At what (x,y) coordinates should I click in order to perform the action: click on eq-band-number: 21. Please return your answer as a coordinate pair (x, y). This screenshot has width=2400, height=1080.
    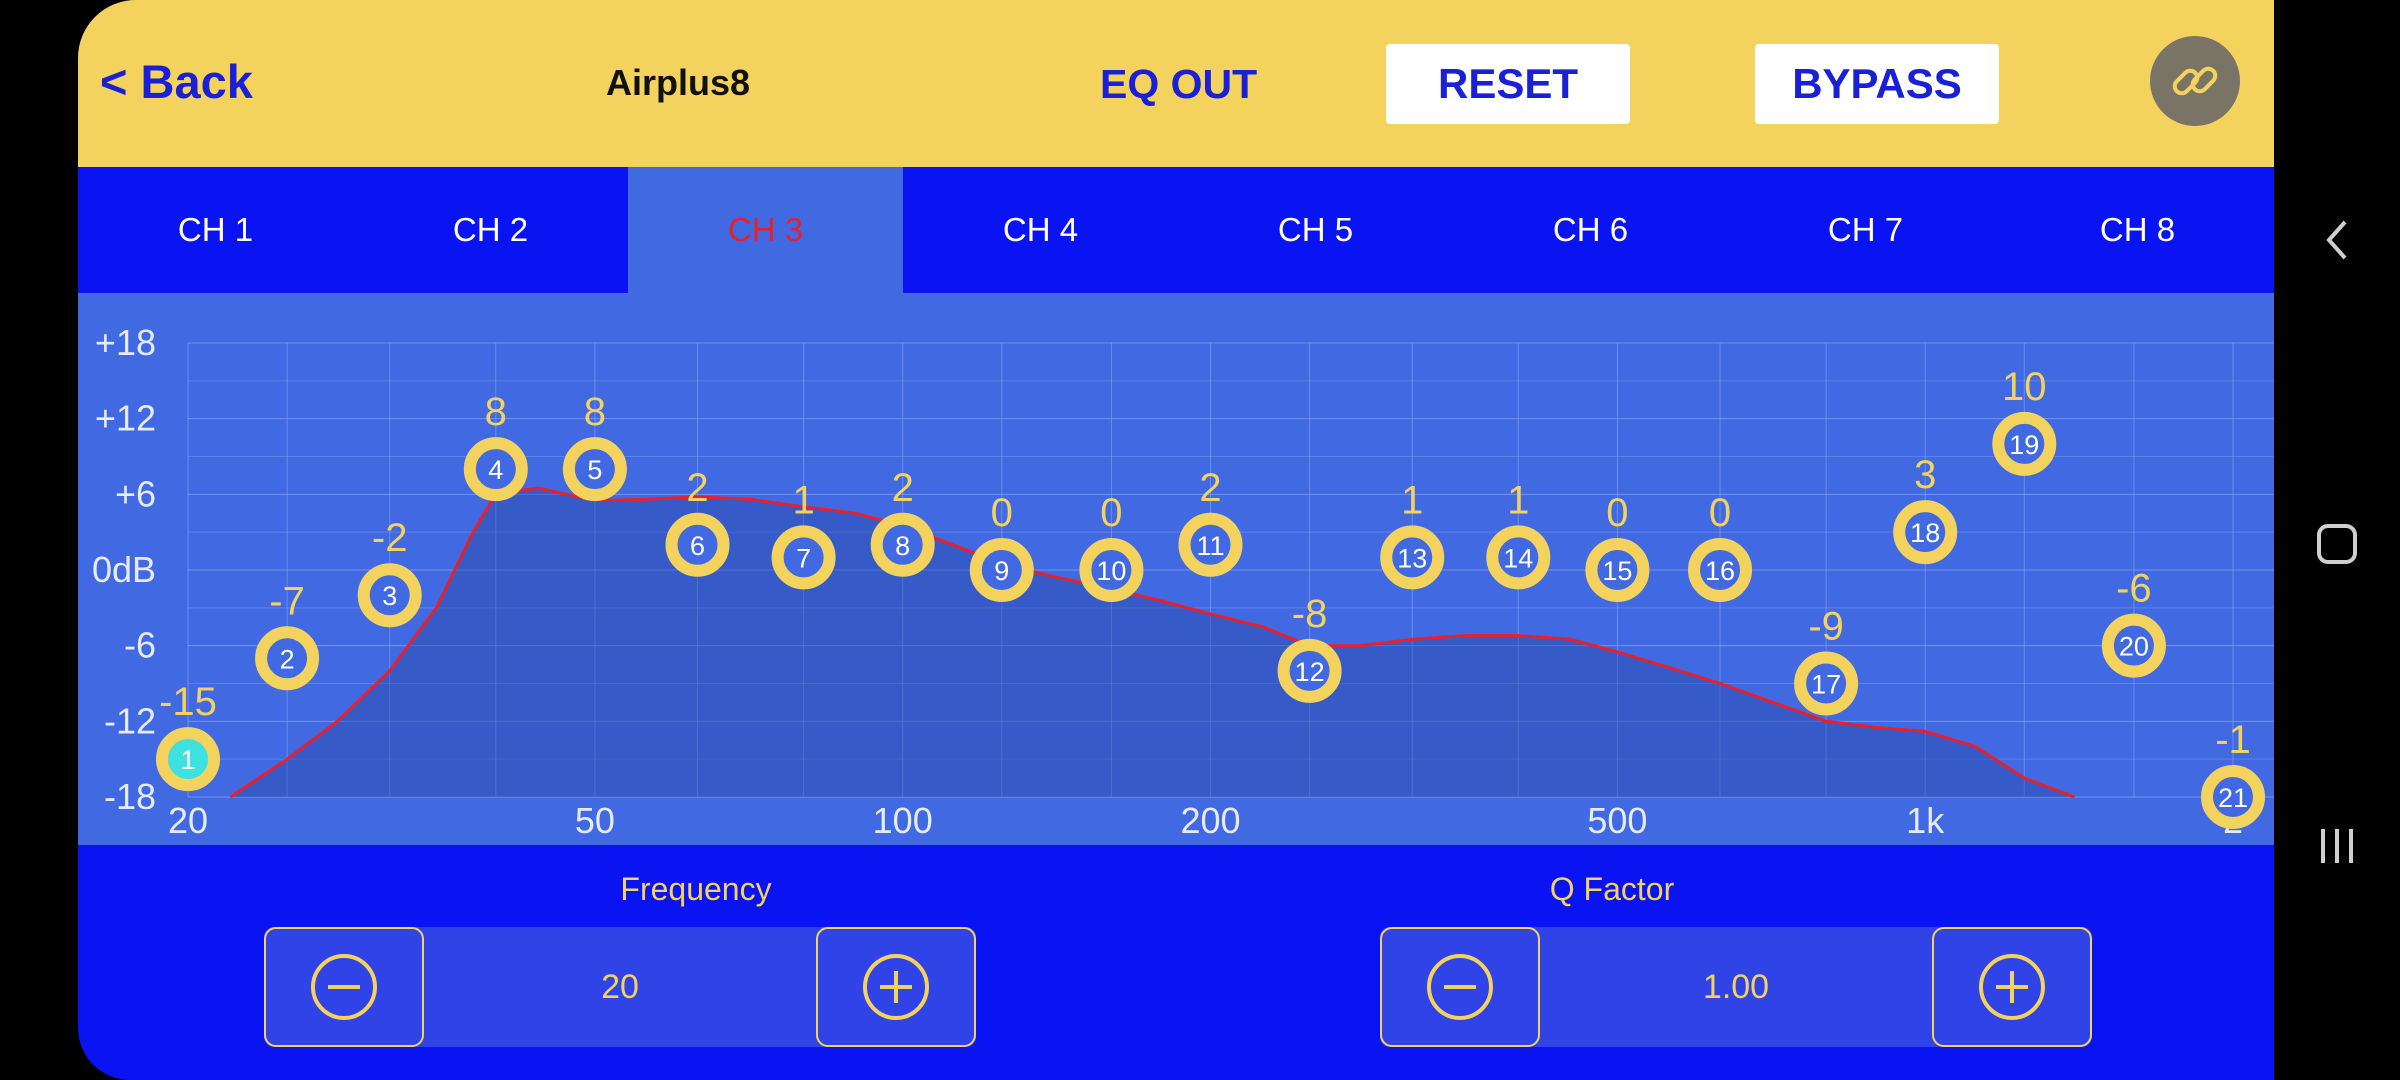
    Looking at the image, I should click on (2233, 798).